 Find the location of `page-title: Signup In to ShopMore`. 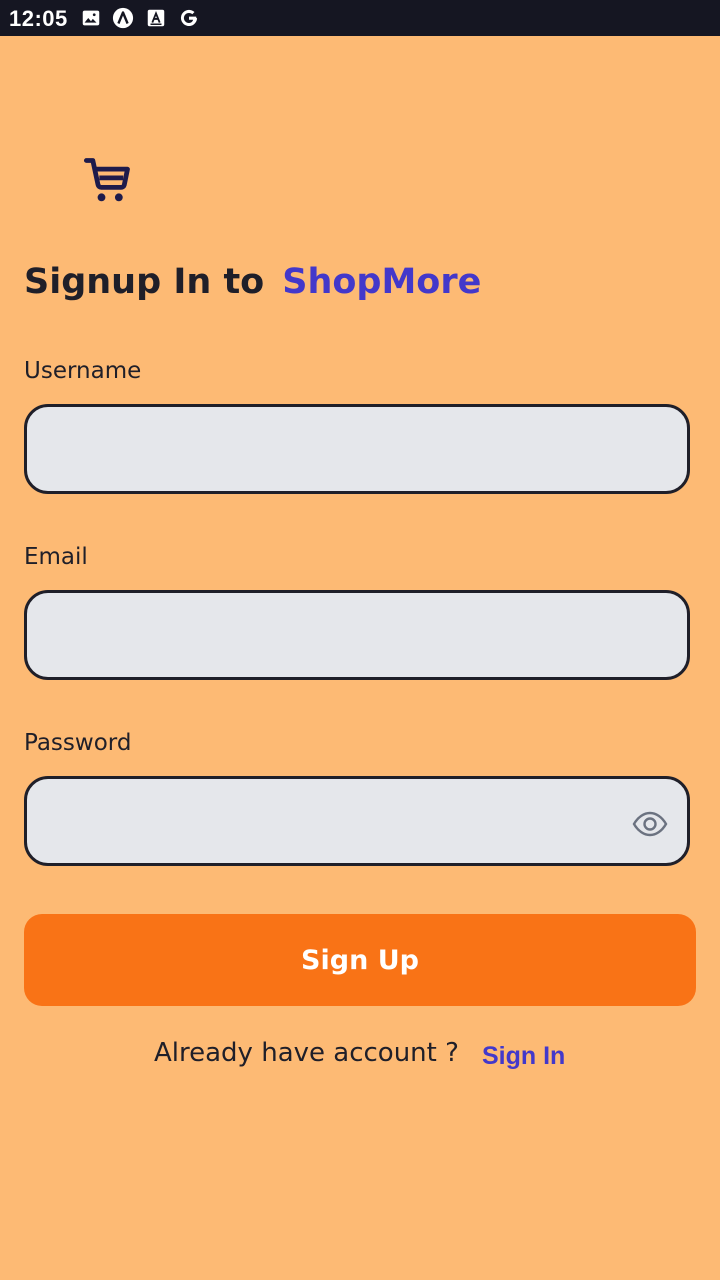

page-title: Signup In to ShopMore is located at coordinates (252, 282).